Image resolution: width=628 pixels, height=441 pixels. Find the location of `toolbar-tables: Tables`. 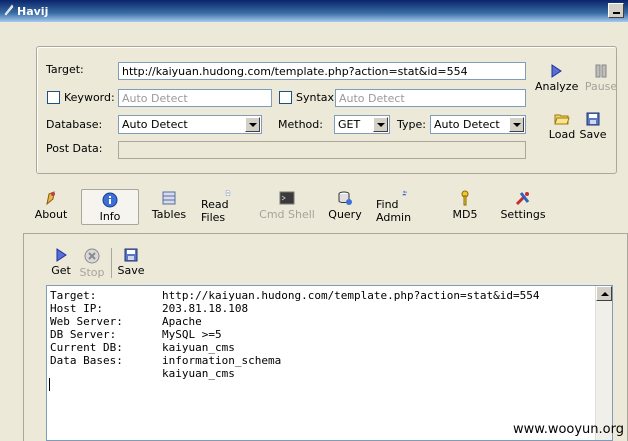

toolbar-tables: Tables is located at coordinates (169, 207).